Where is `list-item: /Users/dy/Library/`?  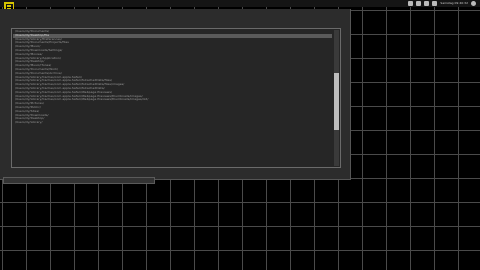 list-item: /Users/dy/Library/ is located at coordinates (172, 123).